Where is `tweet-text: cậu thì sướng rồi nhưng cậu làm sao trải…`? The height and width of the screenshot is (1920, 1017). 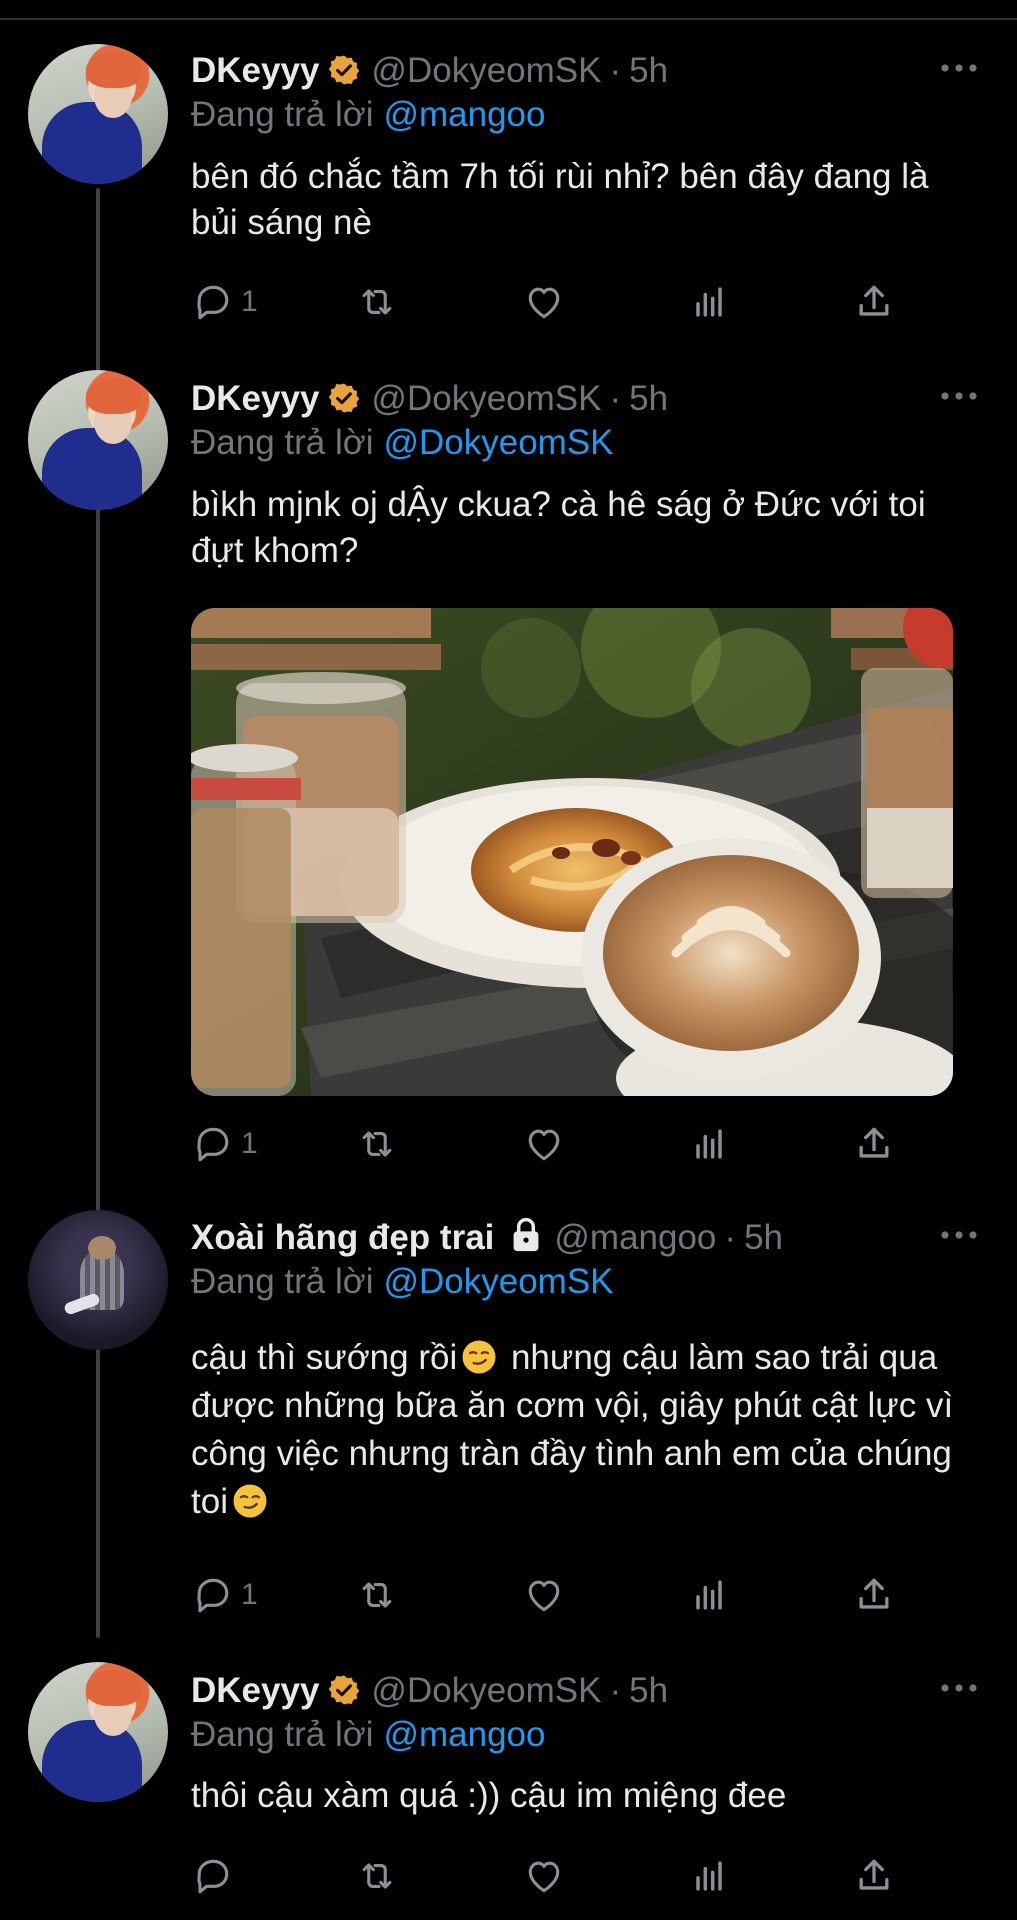 tweet-text: cậu thì sướng rồi nhưng cậu làm sao trải… is located at coordinates (586, 1430).